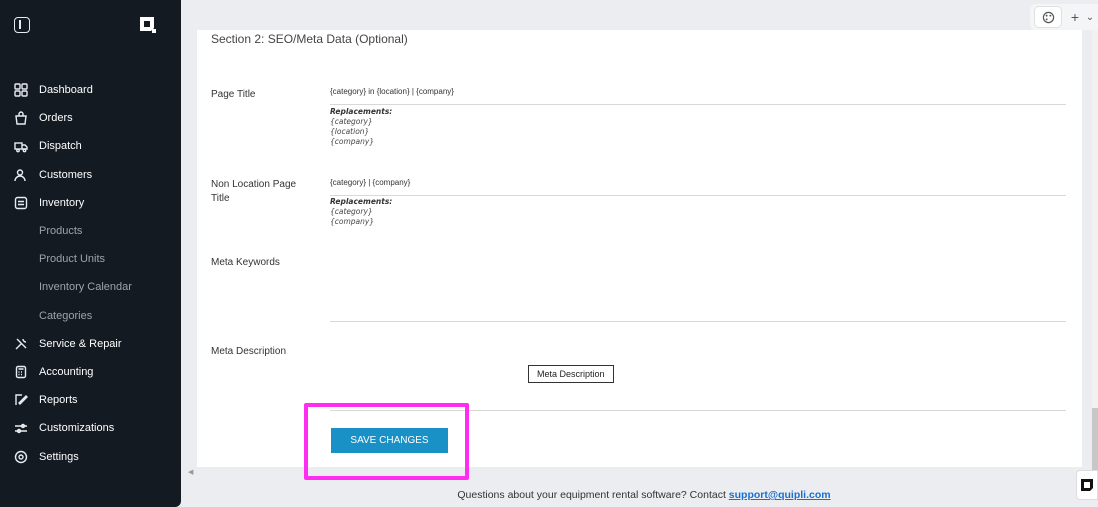  Describe the element at coordinates (220, 198) in the screenshot. I see `label-line: Title` at that location.